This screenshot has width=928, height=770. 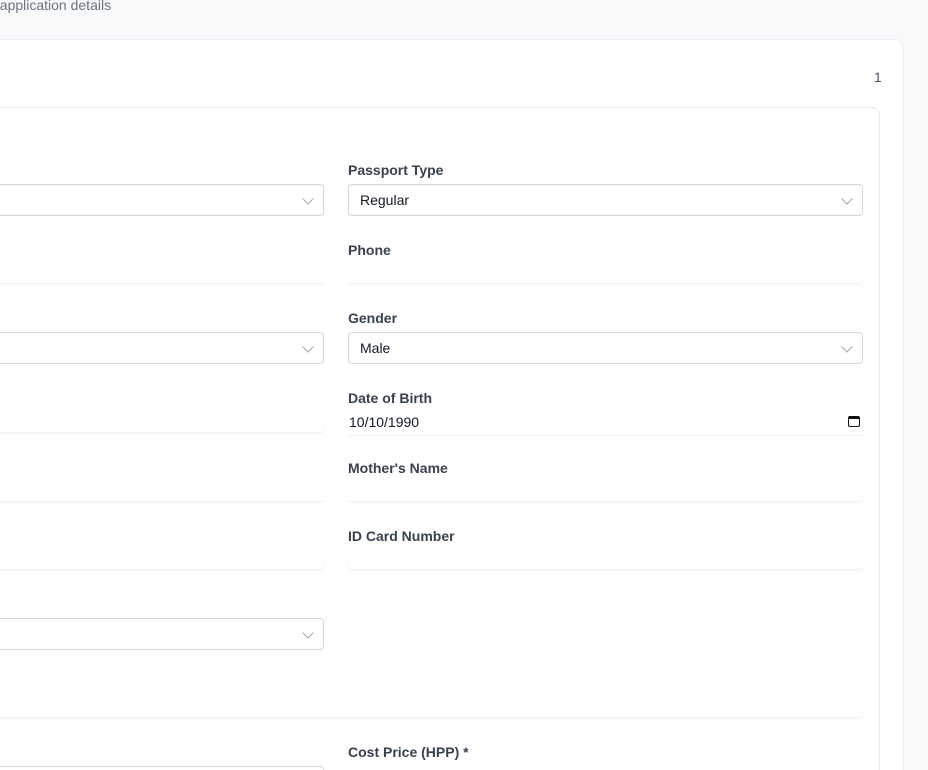 What do you see at coordinates (385, 200) in the screenshot?
I see `passport-type-value: Regular` at bounding box center [385, 200].